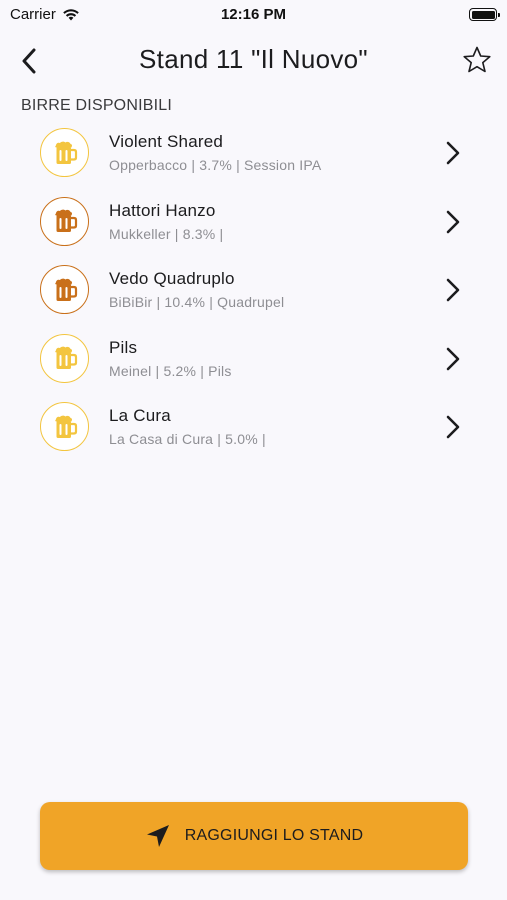 The height and width of the screenshot is (900, 507). What do you see at coordinates (274, 835) in the screenshot?
I see `reach-stand-label: RAGGIUNGI LO STAND` at bounding box center [274, 835].